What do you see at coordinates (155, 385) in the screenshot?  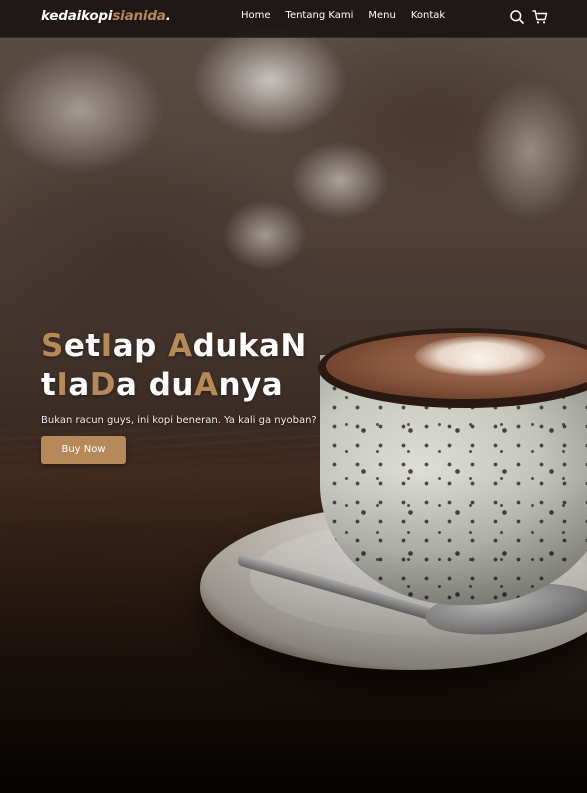 I see `headline-text: a du` at bounding box center [155, 385].